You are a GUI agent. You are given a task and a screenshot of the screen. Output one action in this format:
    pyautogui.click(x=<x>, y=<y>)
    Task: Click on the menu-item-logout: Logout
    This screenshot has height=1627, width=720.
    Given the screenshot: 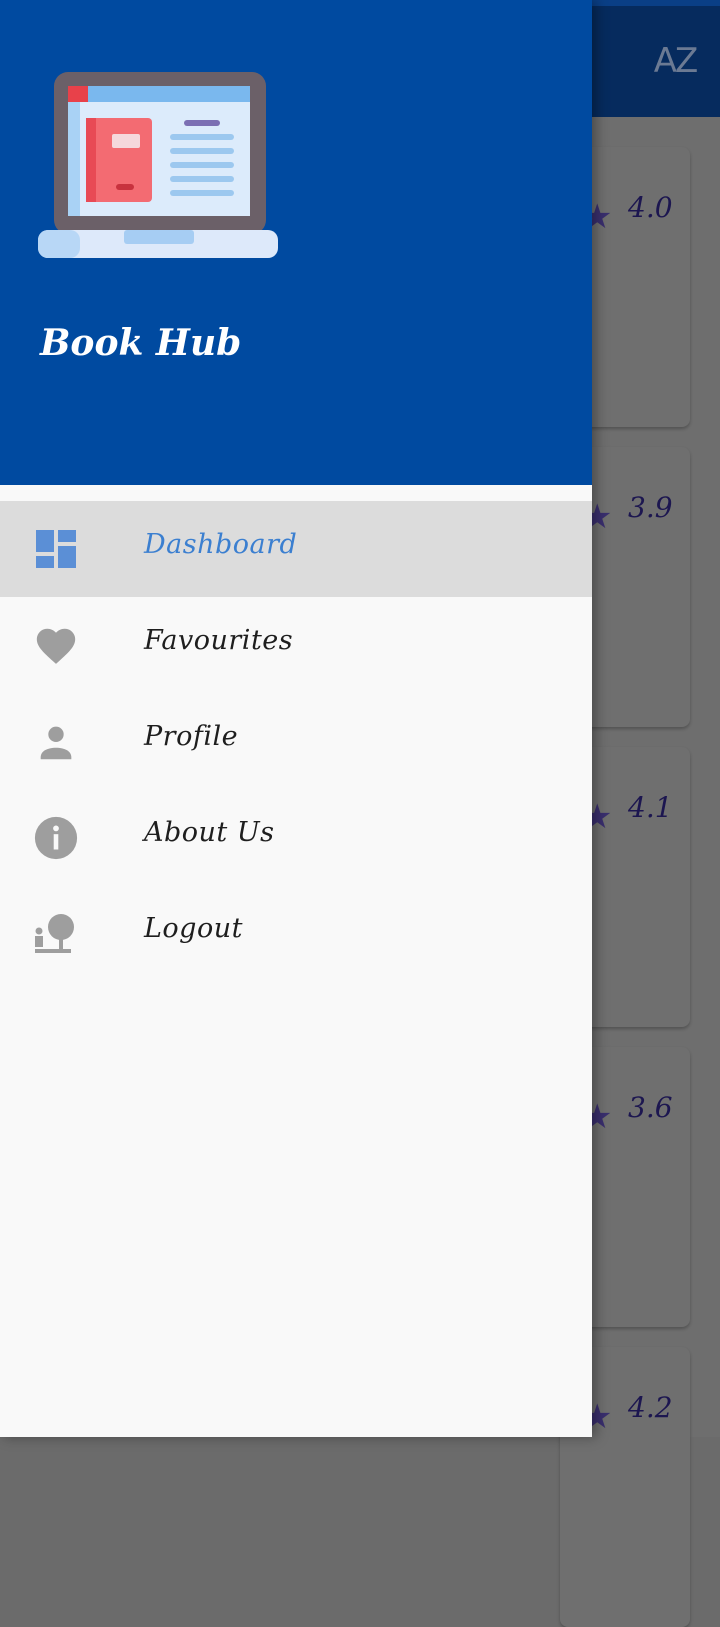 What is the action you would take?
    pyautogui.click(x=296, y=933)
    